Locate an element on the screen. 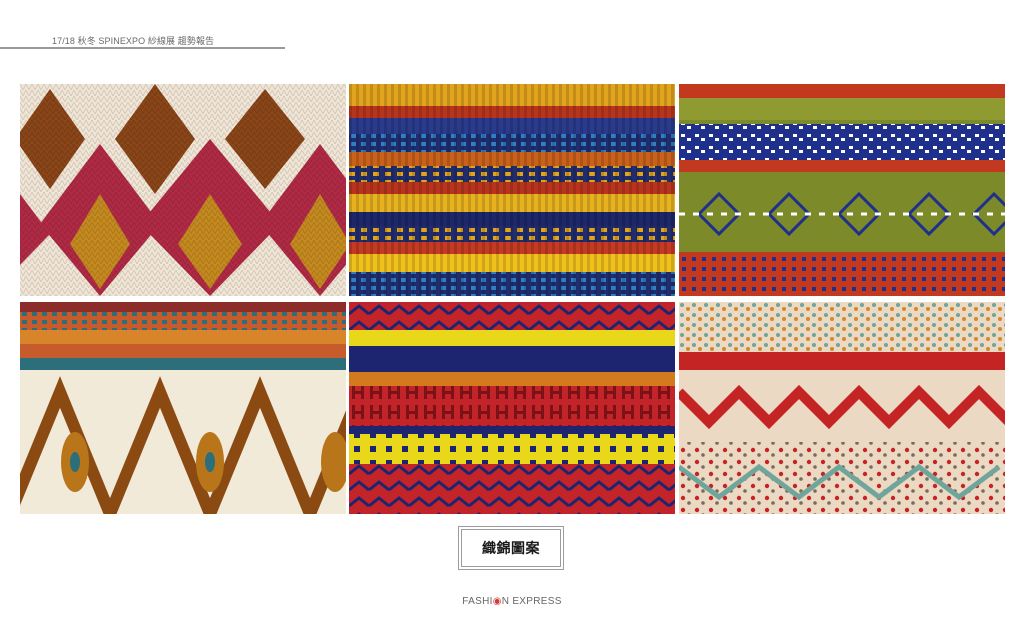 Image resolution: width=1024 pixels, height=629 pixels. brand-text-pre: FASHI is located at coordinates (477, 601).